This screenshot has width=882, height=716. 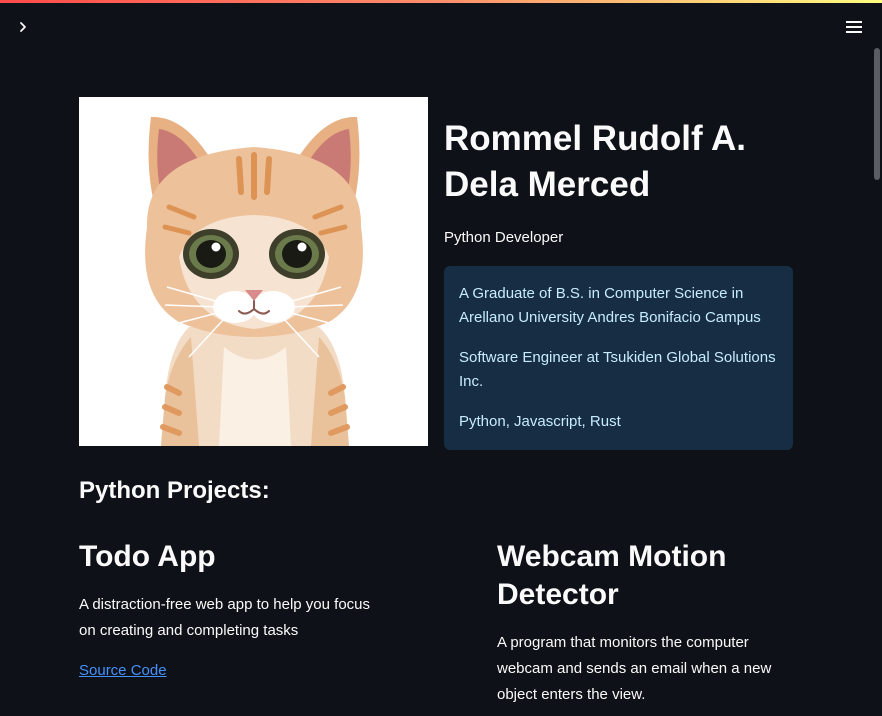 What do you see at coordinates (504, 237) in the screenshot?
I see `profile-role: Python Developer` at bounding box center [504, 237].